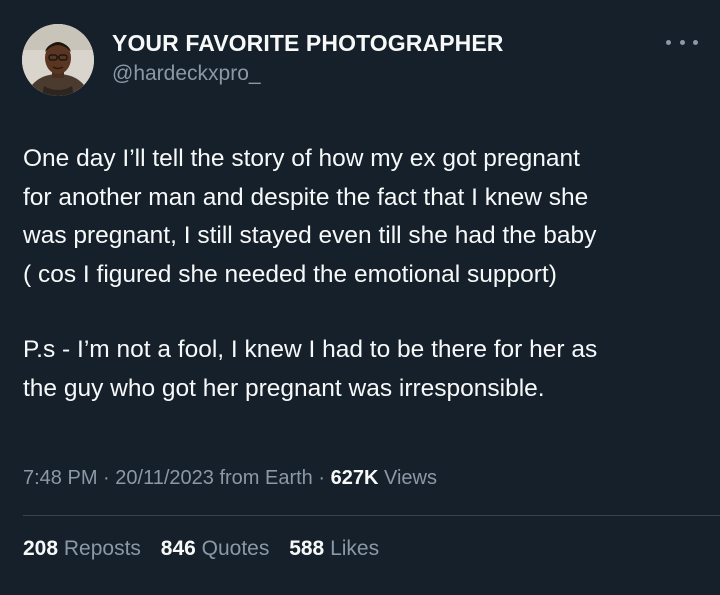  Describe the element at coordinates (308, 43) in the screenshot. I see `author-display-name: YOUR FAVORITE PHOTOGRAPHER` at that location.